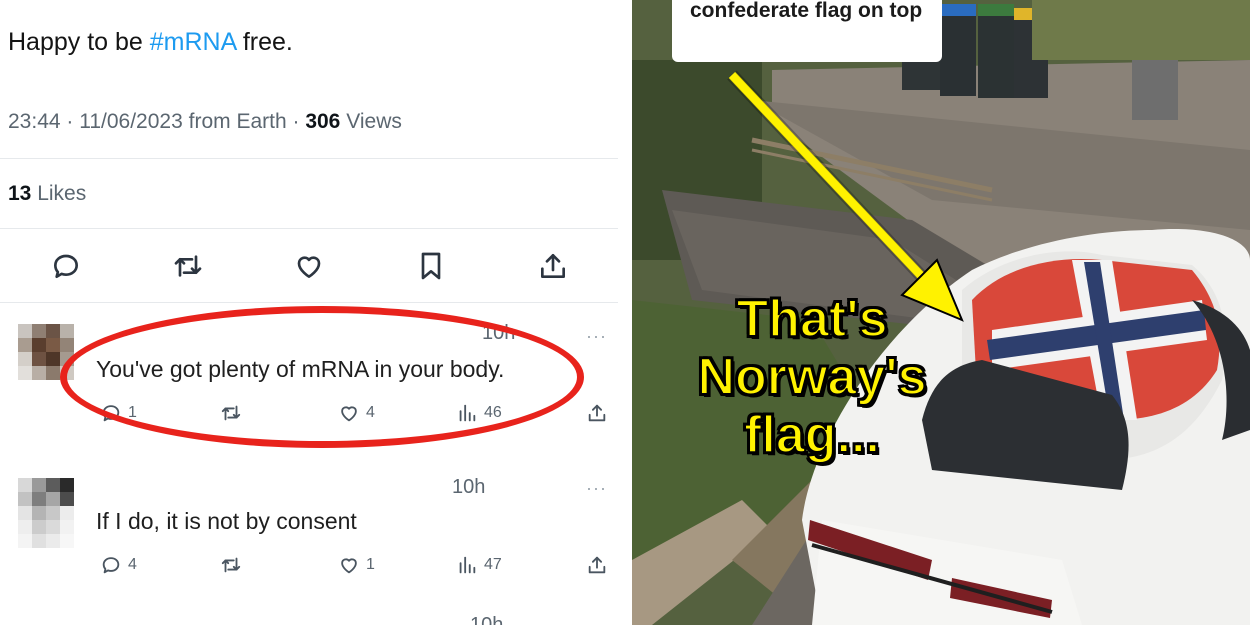  What do you see at coordinates (132, 564) in the screenshot?
I see `reply-count: 4` at bounding box center [132, 564].